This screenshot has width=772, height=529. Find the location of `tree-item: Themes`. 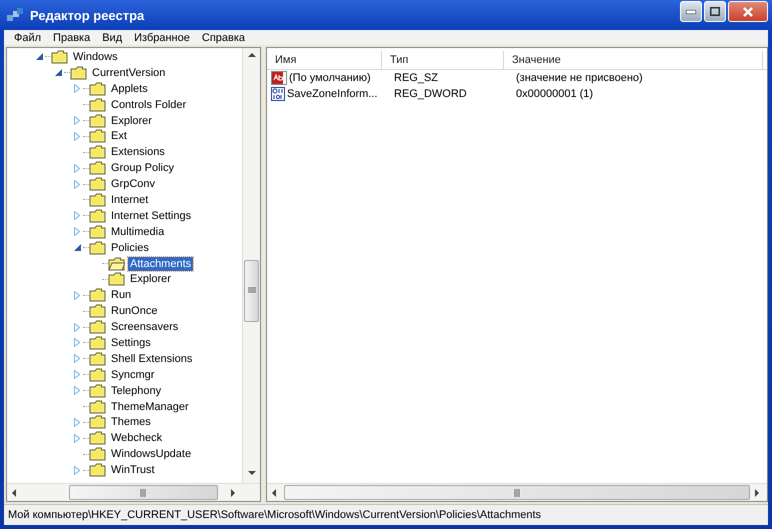

tree-item: Themes is located at coordinates (131, 422).